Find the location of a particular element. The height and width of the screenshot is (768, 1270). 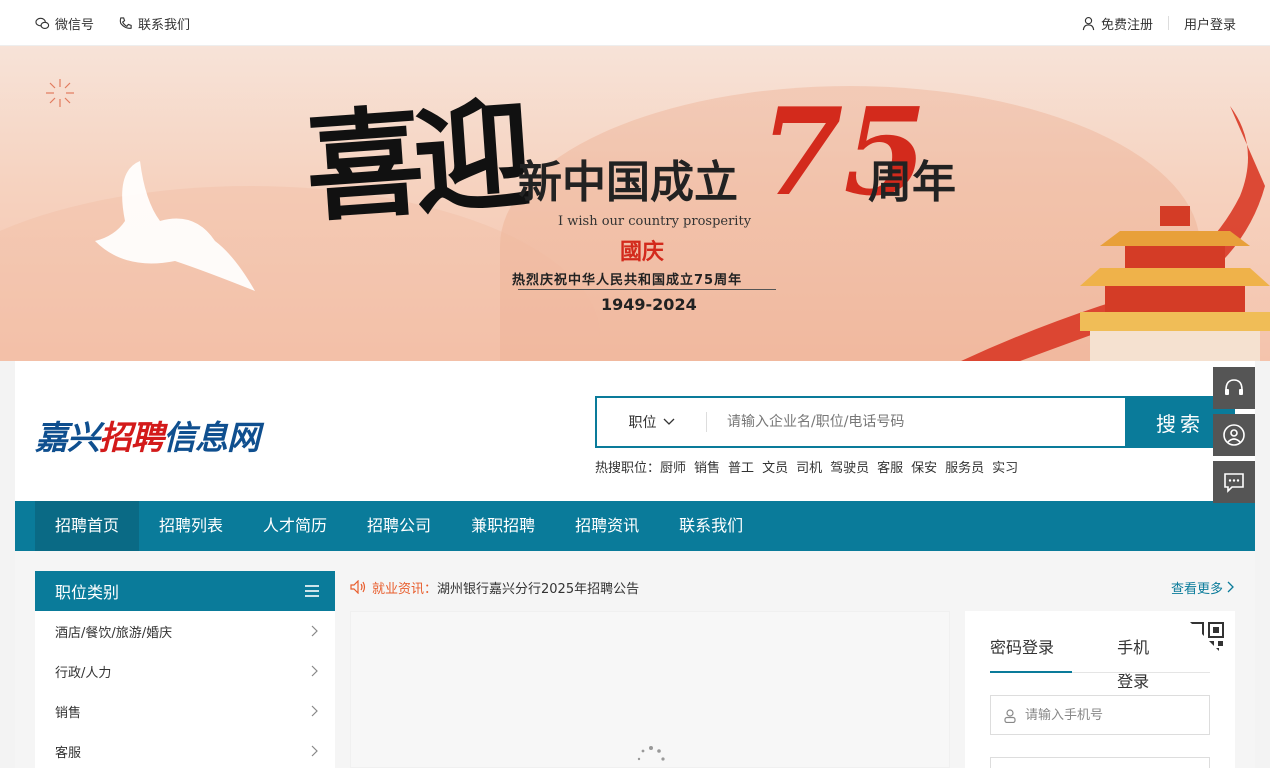

contact-link: 联系我们 is located at coordinates (154, 23).